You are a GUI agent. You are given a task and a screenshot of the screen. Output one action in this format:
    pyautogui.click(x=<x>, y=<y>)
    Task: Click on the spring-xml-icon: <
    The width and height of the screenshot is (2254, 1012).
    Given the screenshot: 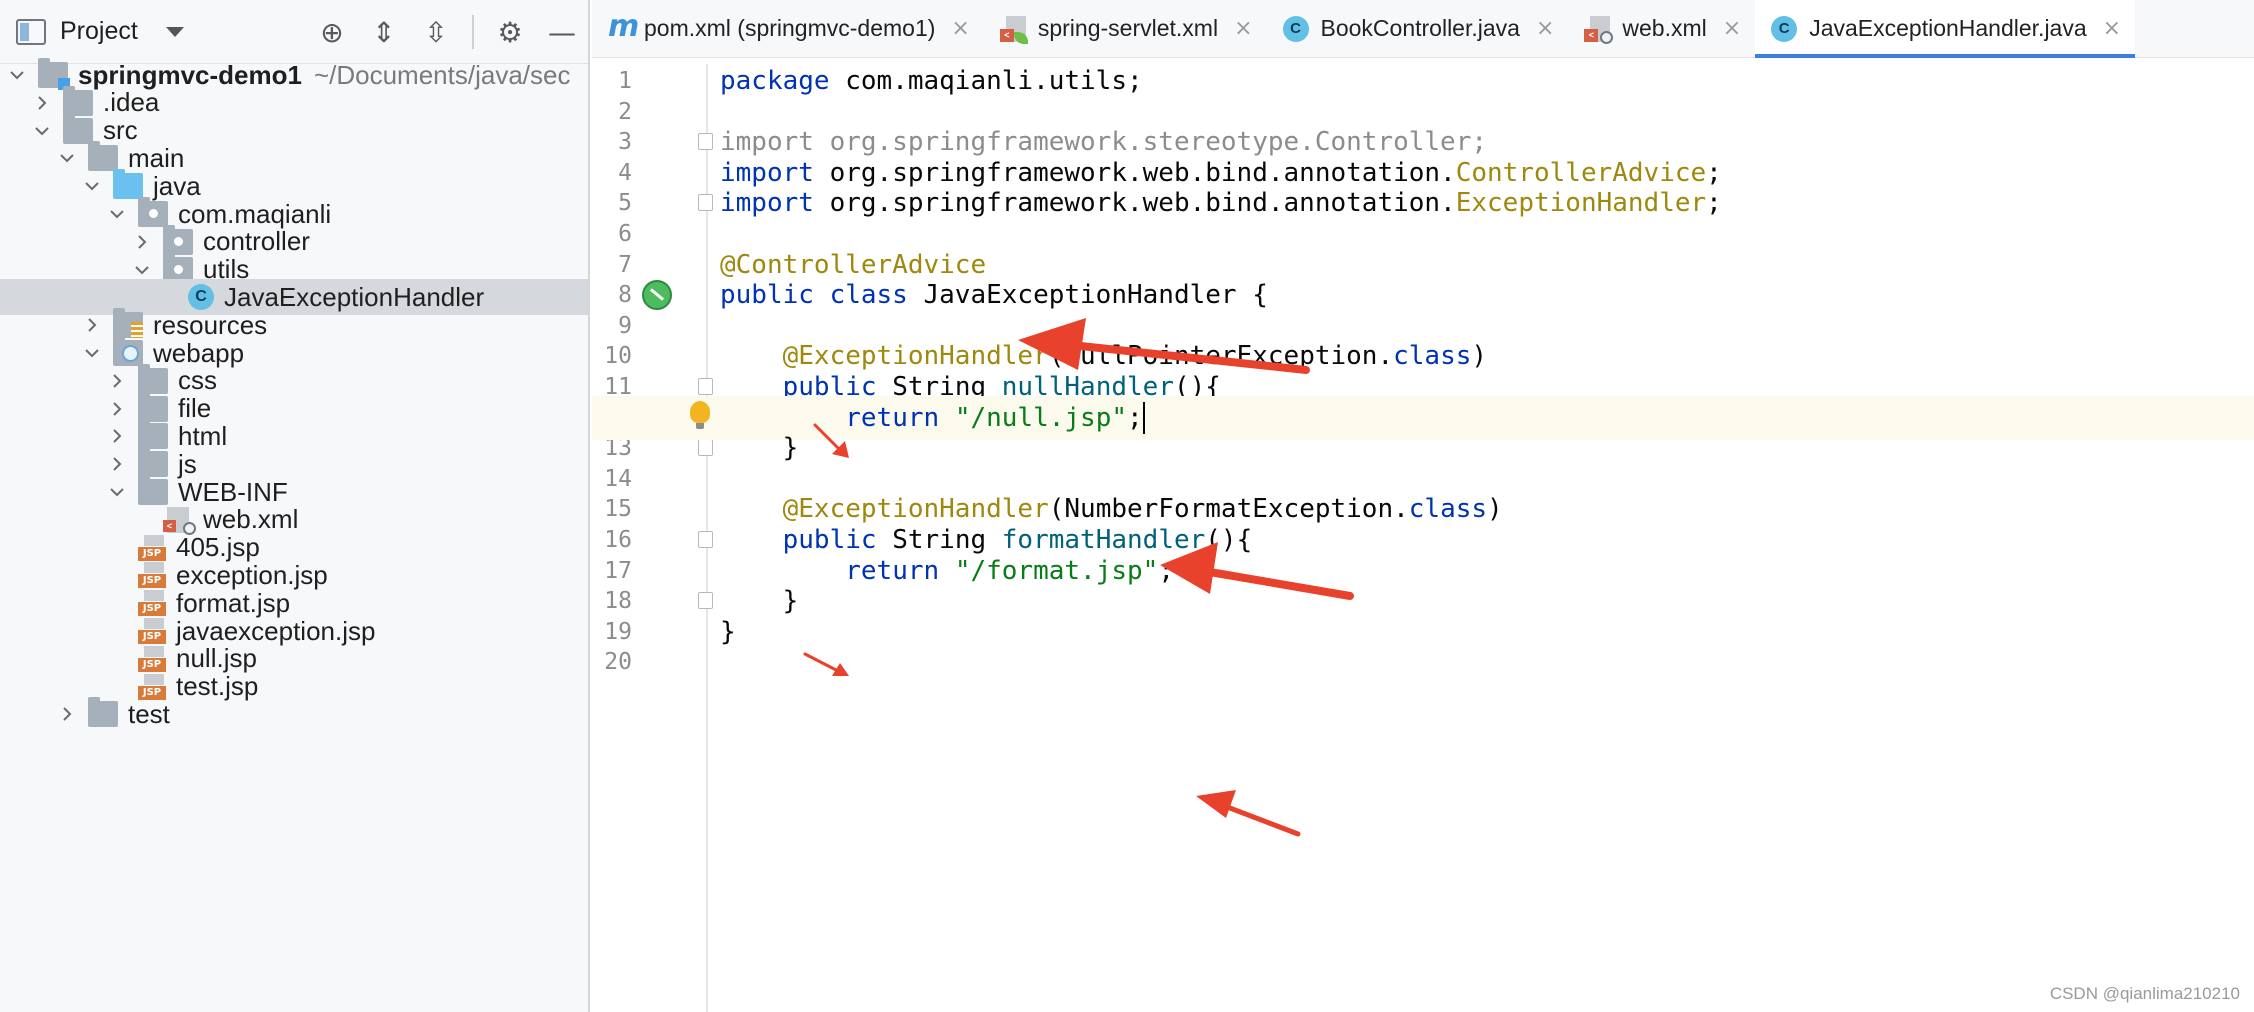 What is the action you would take?
    pyautogui.click(x=1013, y=29)
    